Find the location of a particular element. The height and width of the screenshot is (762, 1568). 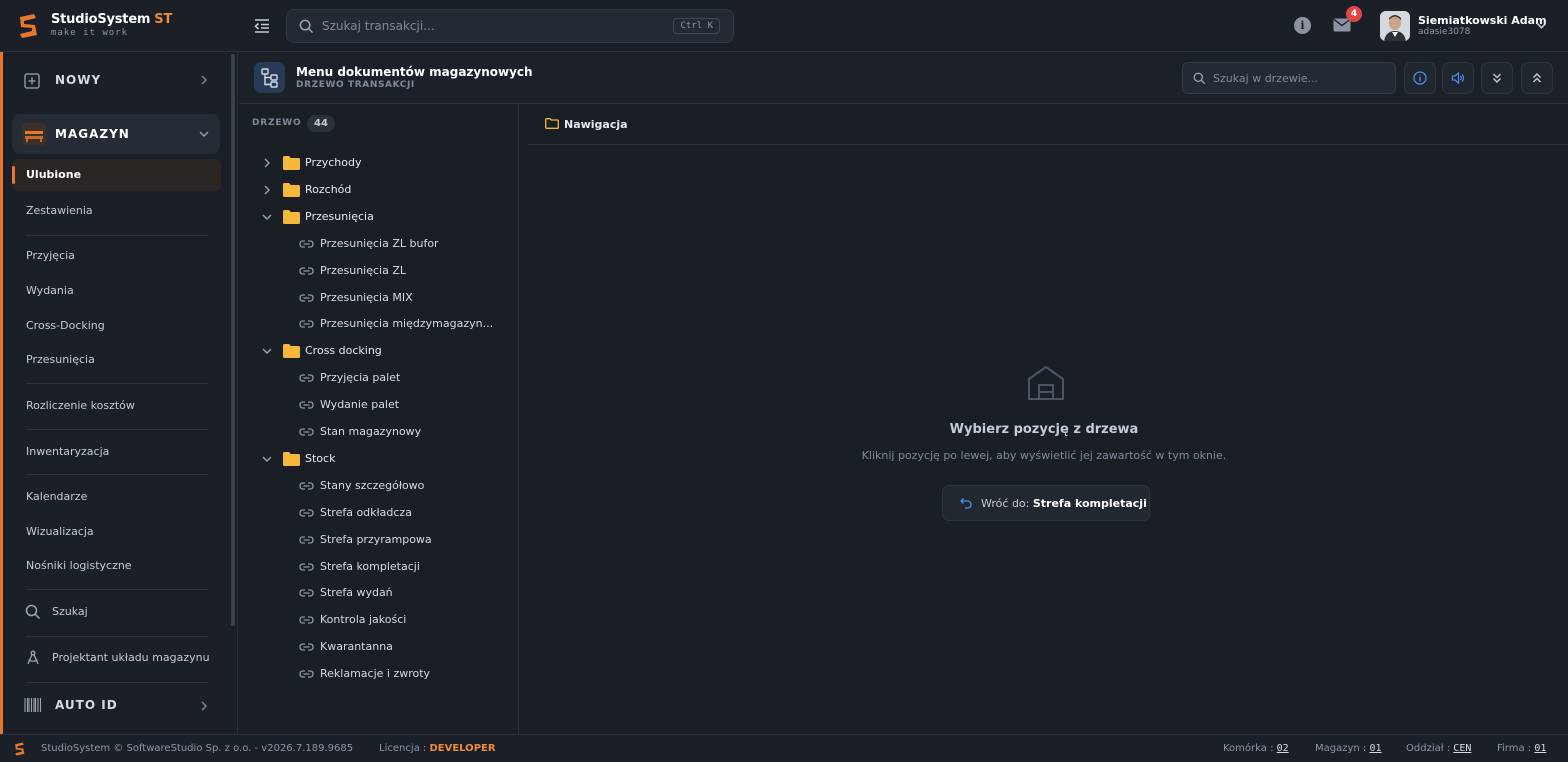

license-value: DEVELOPER is located at coordinates (462, 748).